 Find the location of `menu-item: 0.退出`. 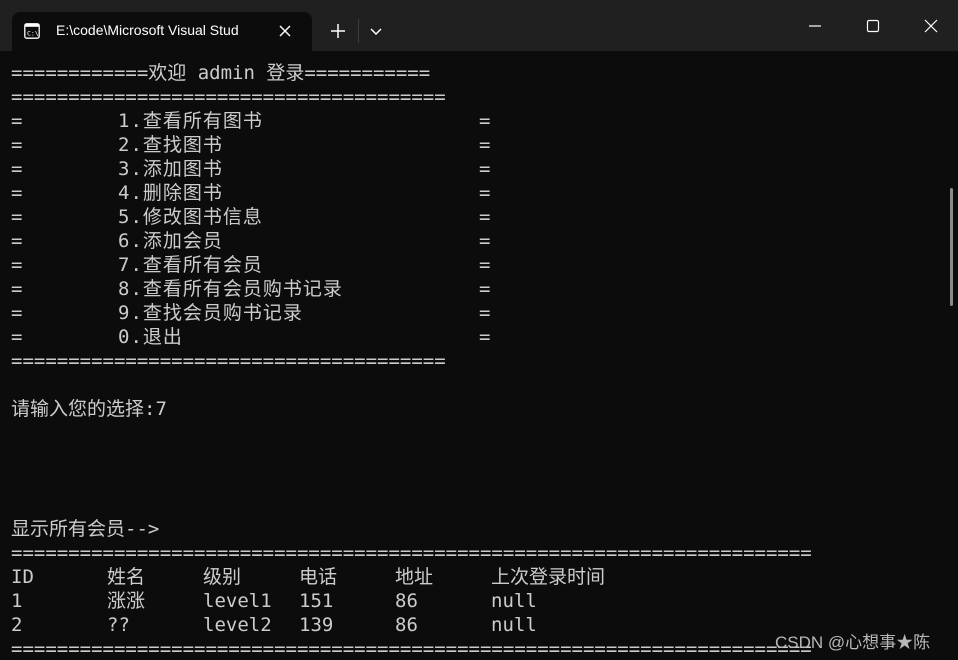

menu-item: 0.退出 is located at coordinates (150, 337).